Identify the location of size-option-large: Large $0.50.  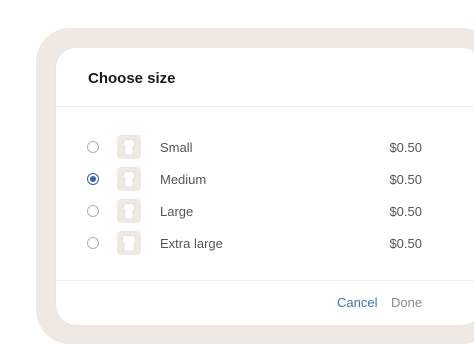
(265, 212).